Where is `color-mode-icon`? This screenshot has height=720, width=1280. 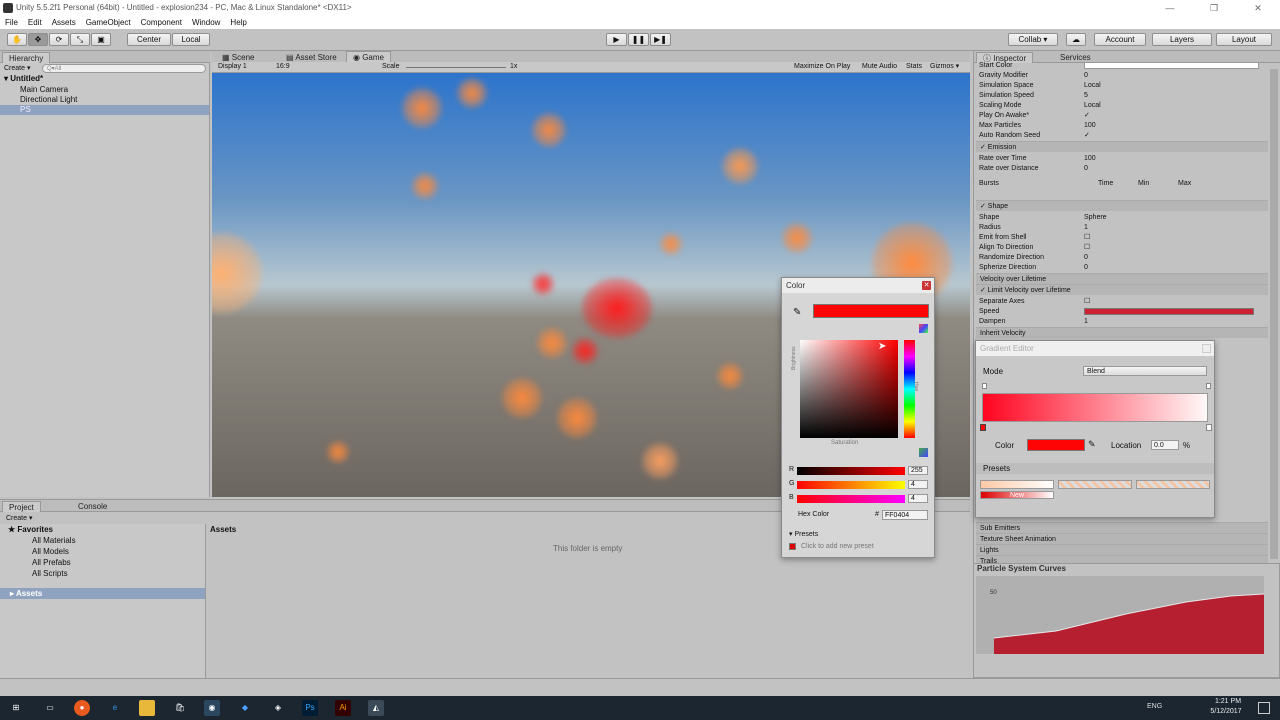 color-mode-icon is located at coordinates (923, 328).